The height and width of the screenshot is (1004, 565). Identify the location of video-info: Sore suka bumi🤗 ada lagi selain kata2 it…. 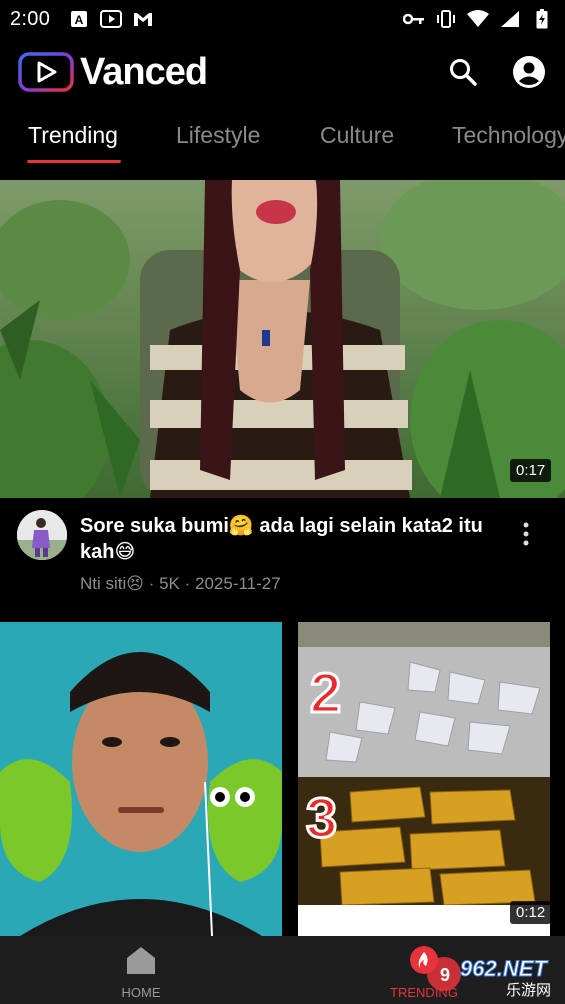
(282, 559).